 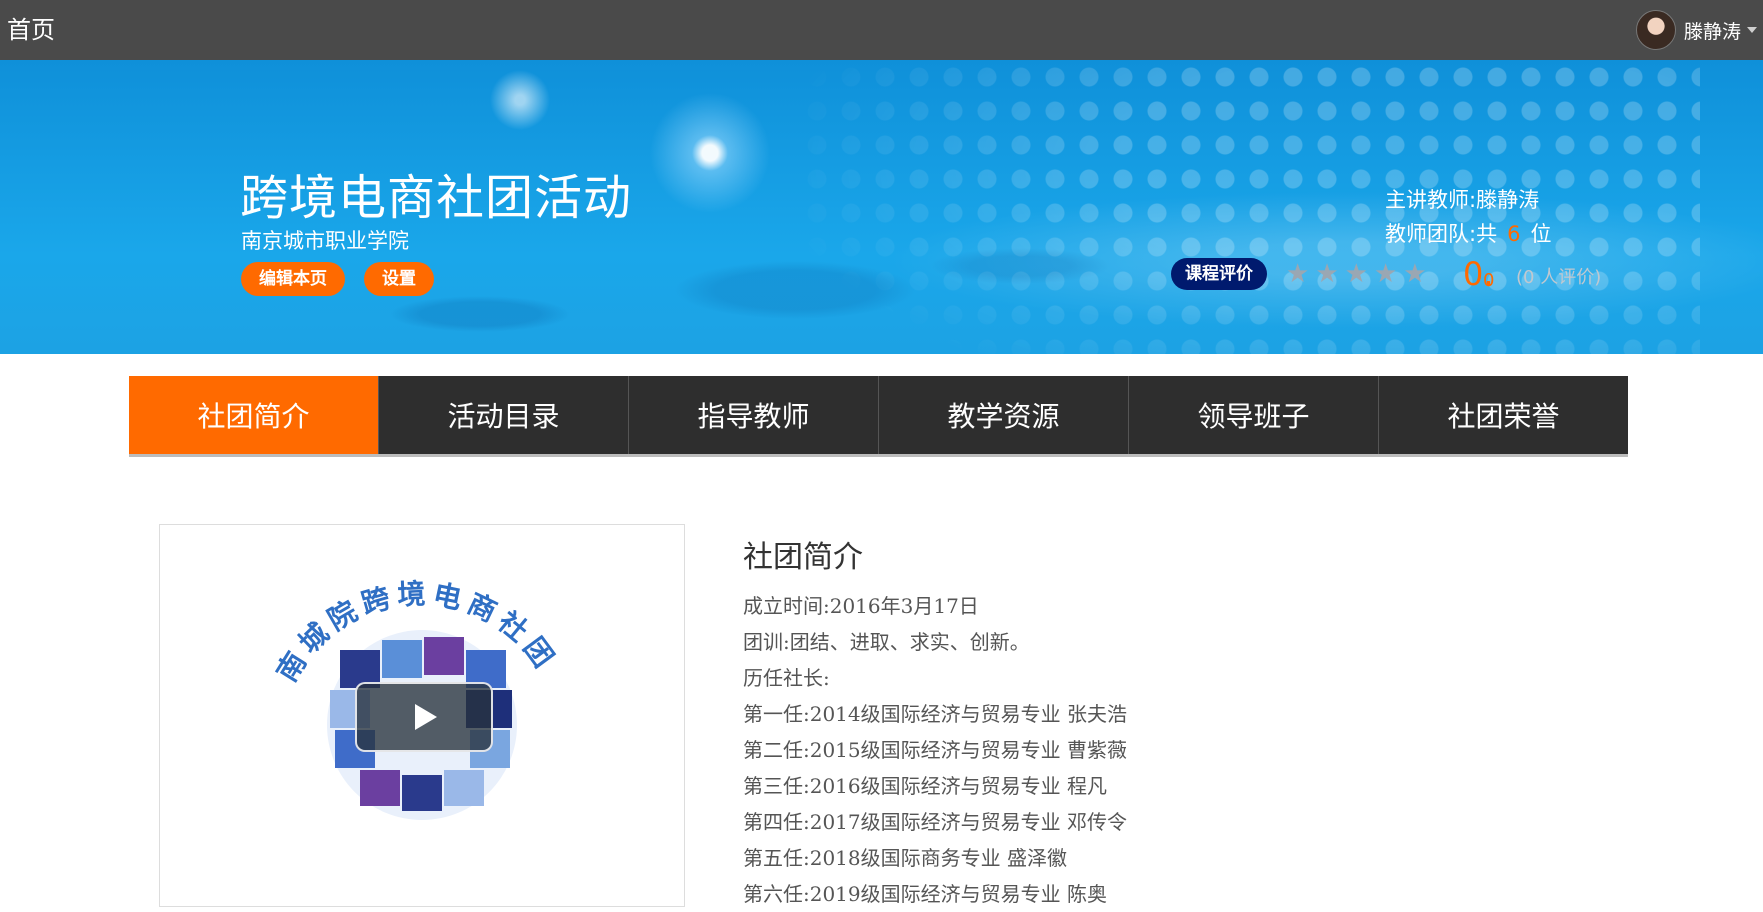 I want to click on team-count: 6, so click(x=1513, y=234).